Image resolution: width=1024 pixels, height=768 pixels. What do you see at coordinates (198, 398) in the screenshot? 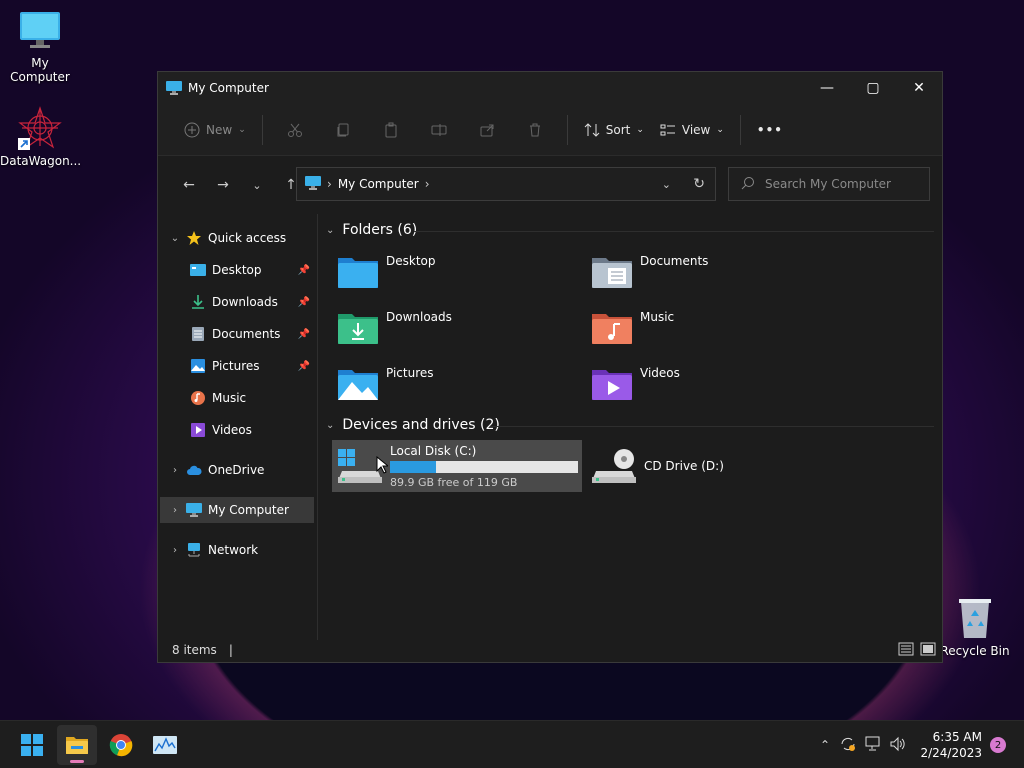
I see `music-icon` at bounding box center [198, 398].